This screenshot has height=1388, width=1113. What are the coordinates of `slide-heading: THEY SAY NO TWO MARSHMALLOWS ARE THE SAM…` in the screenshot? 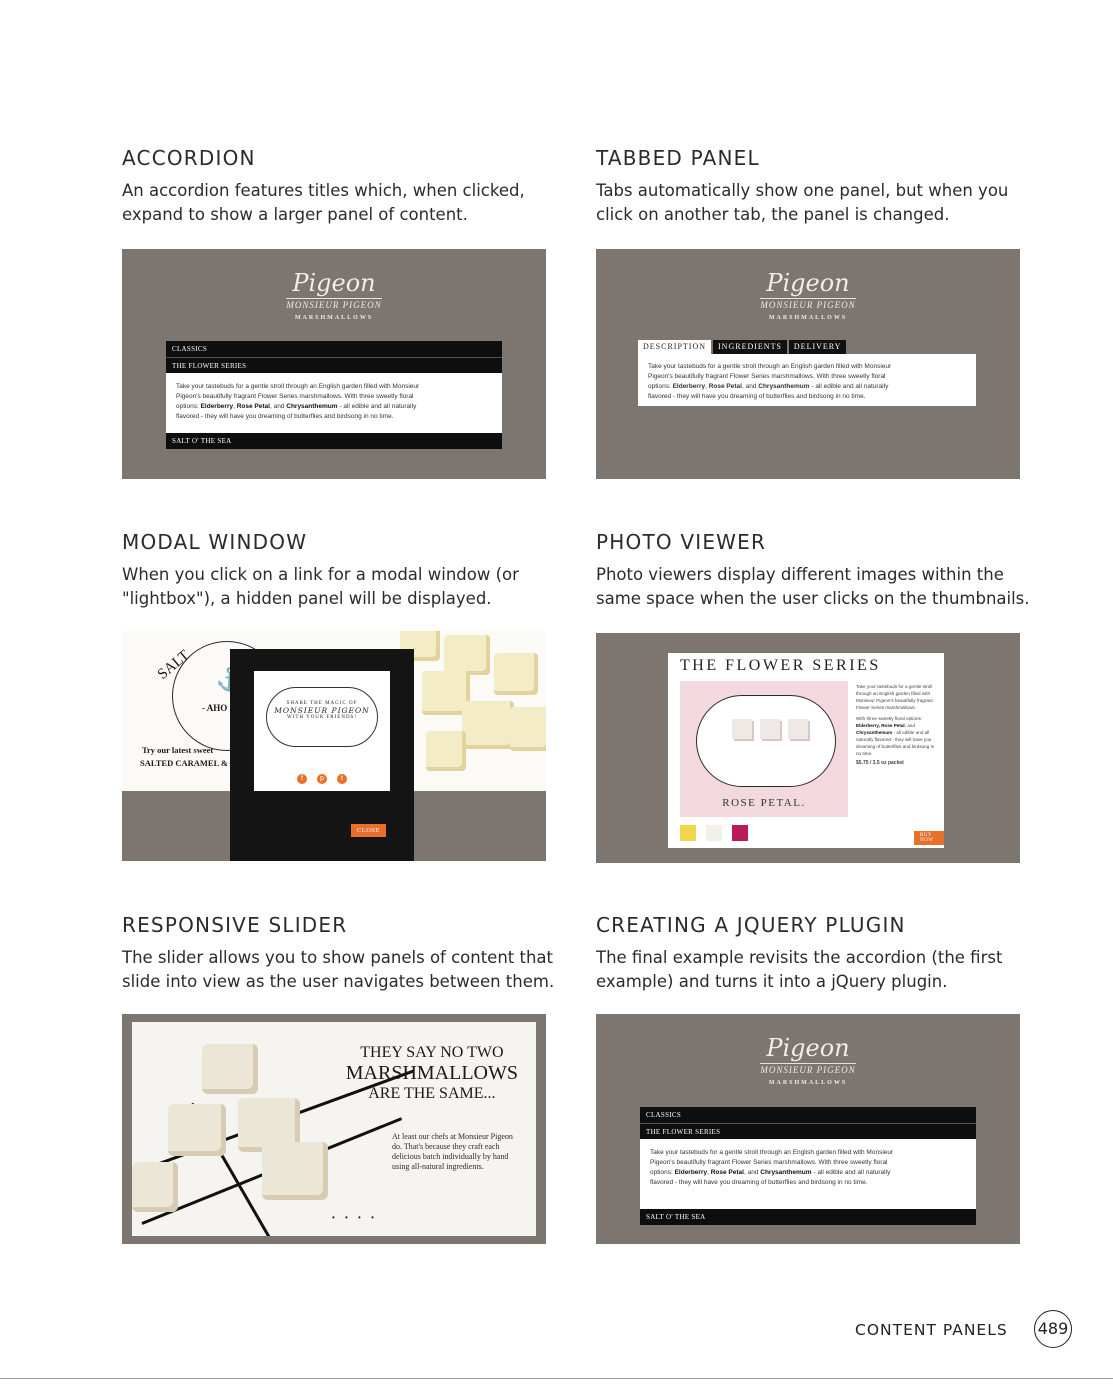 It's located at (431, 1073).